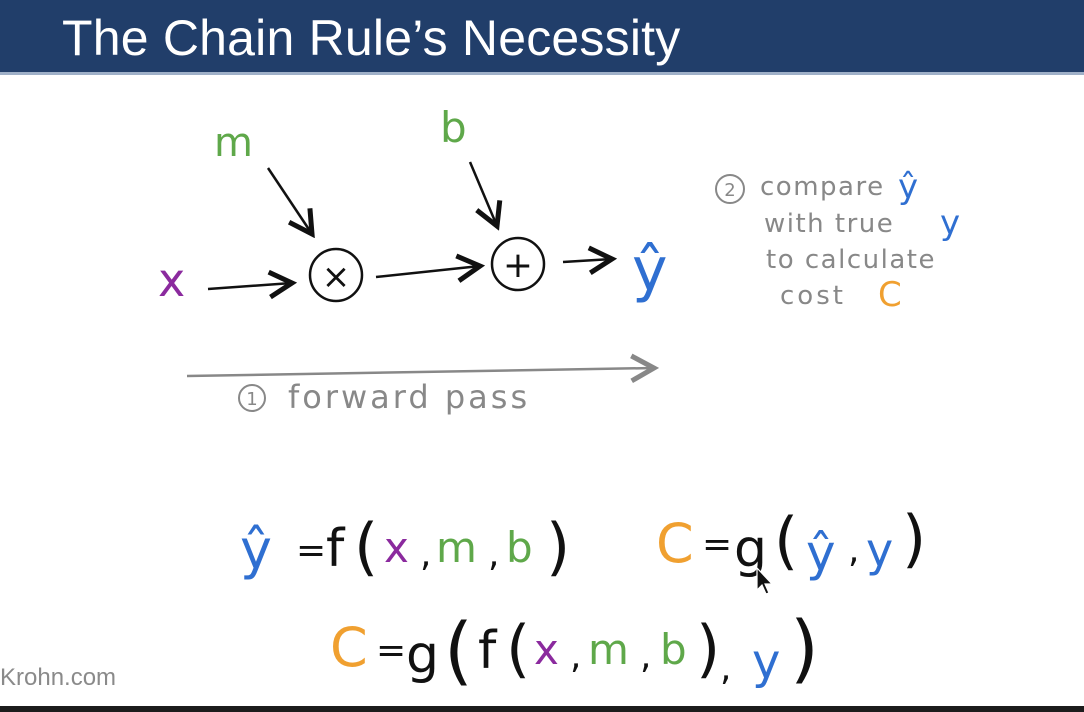 Image resolution: width=1084 pixels, height=712 pixels. Describe the element at coordinates (813, 296) in the screenshot. I see `compare-line-4: cost` at that location.